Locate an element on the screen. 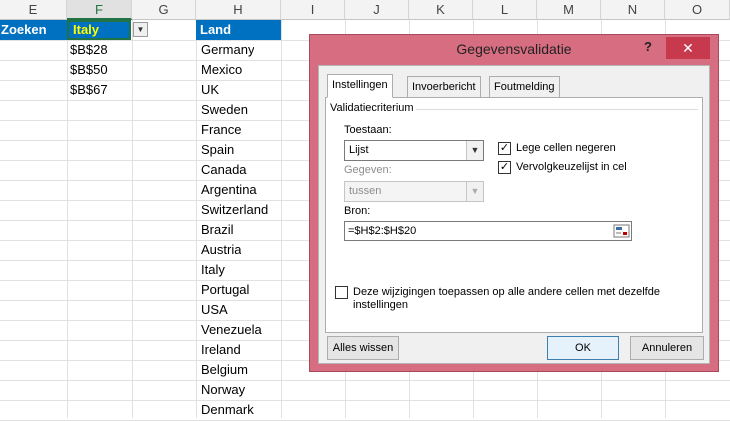 This screenshot has height=421, width=730. country-cell: Argentina is located at coordinates (229, 190).